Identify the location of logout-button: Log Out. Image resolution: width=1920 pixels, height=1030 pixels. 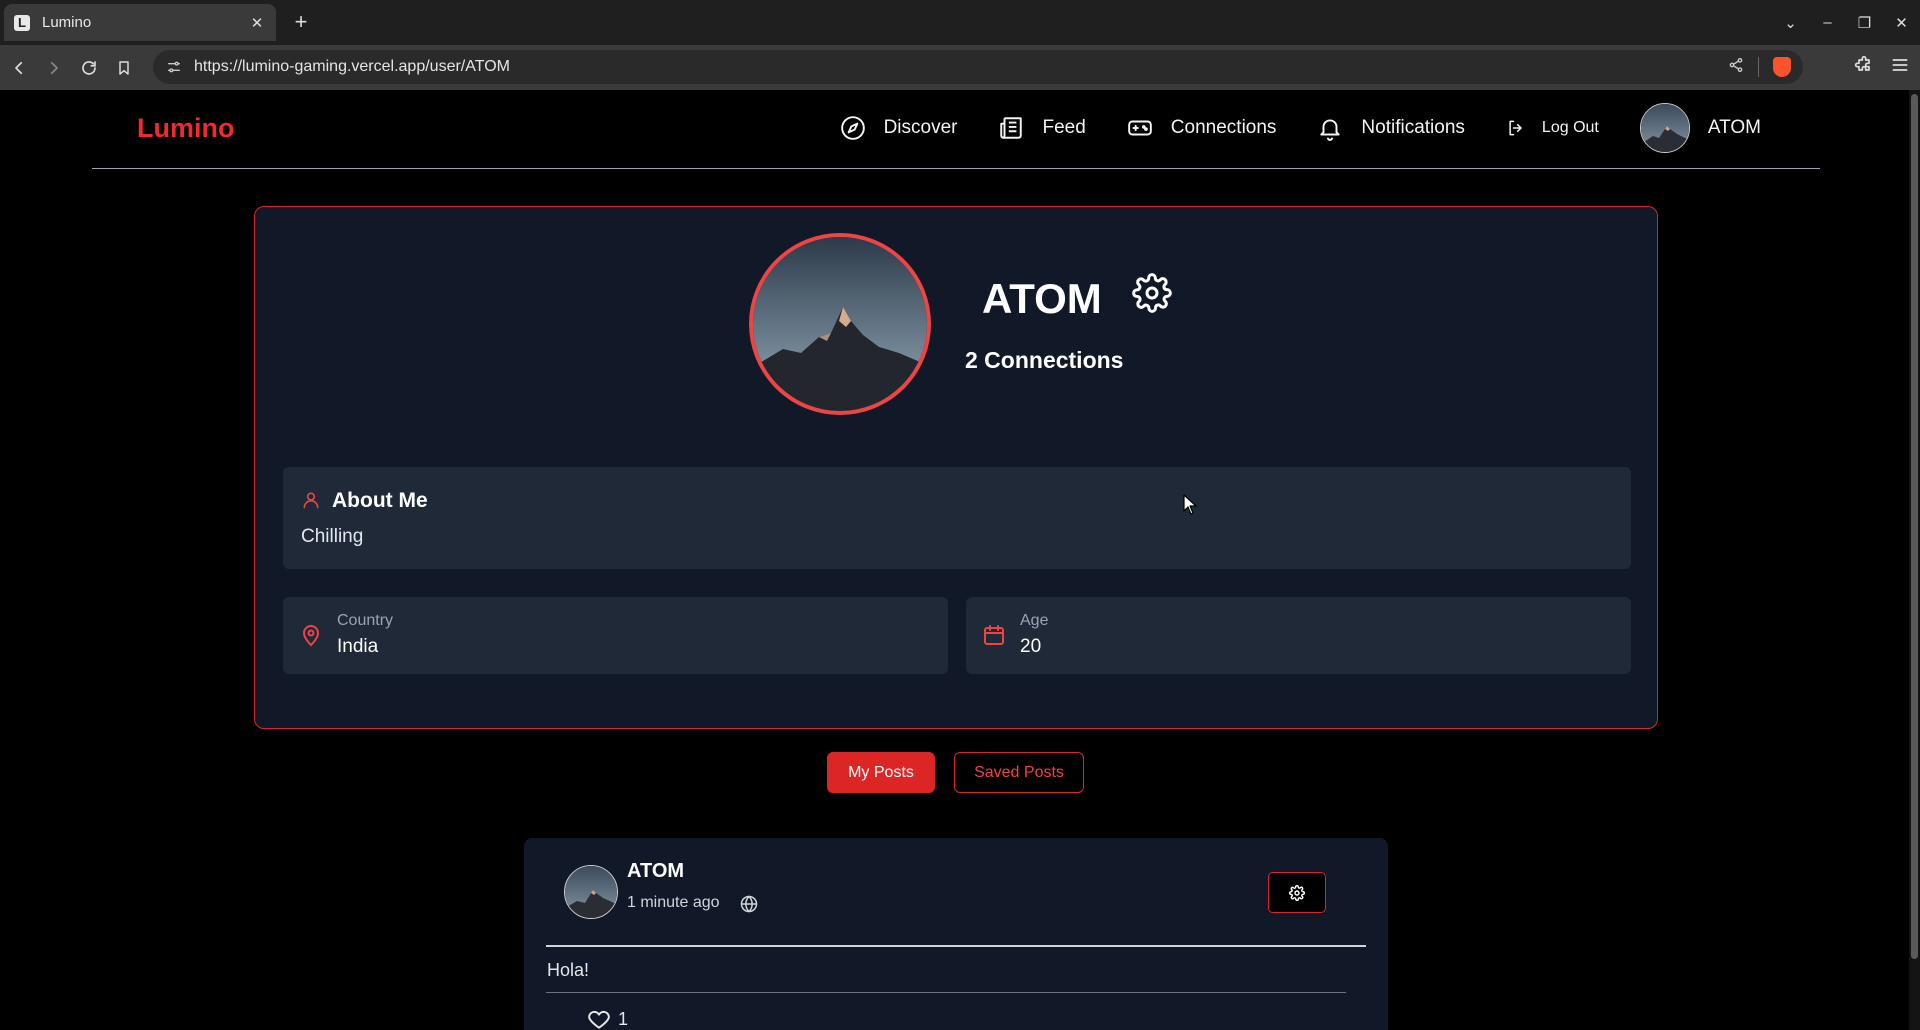
(1552, 128).